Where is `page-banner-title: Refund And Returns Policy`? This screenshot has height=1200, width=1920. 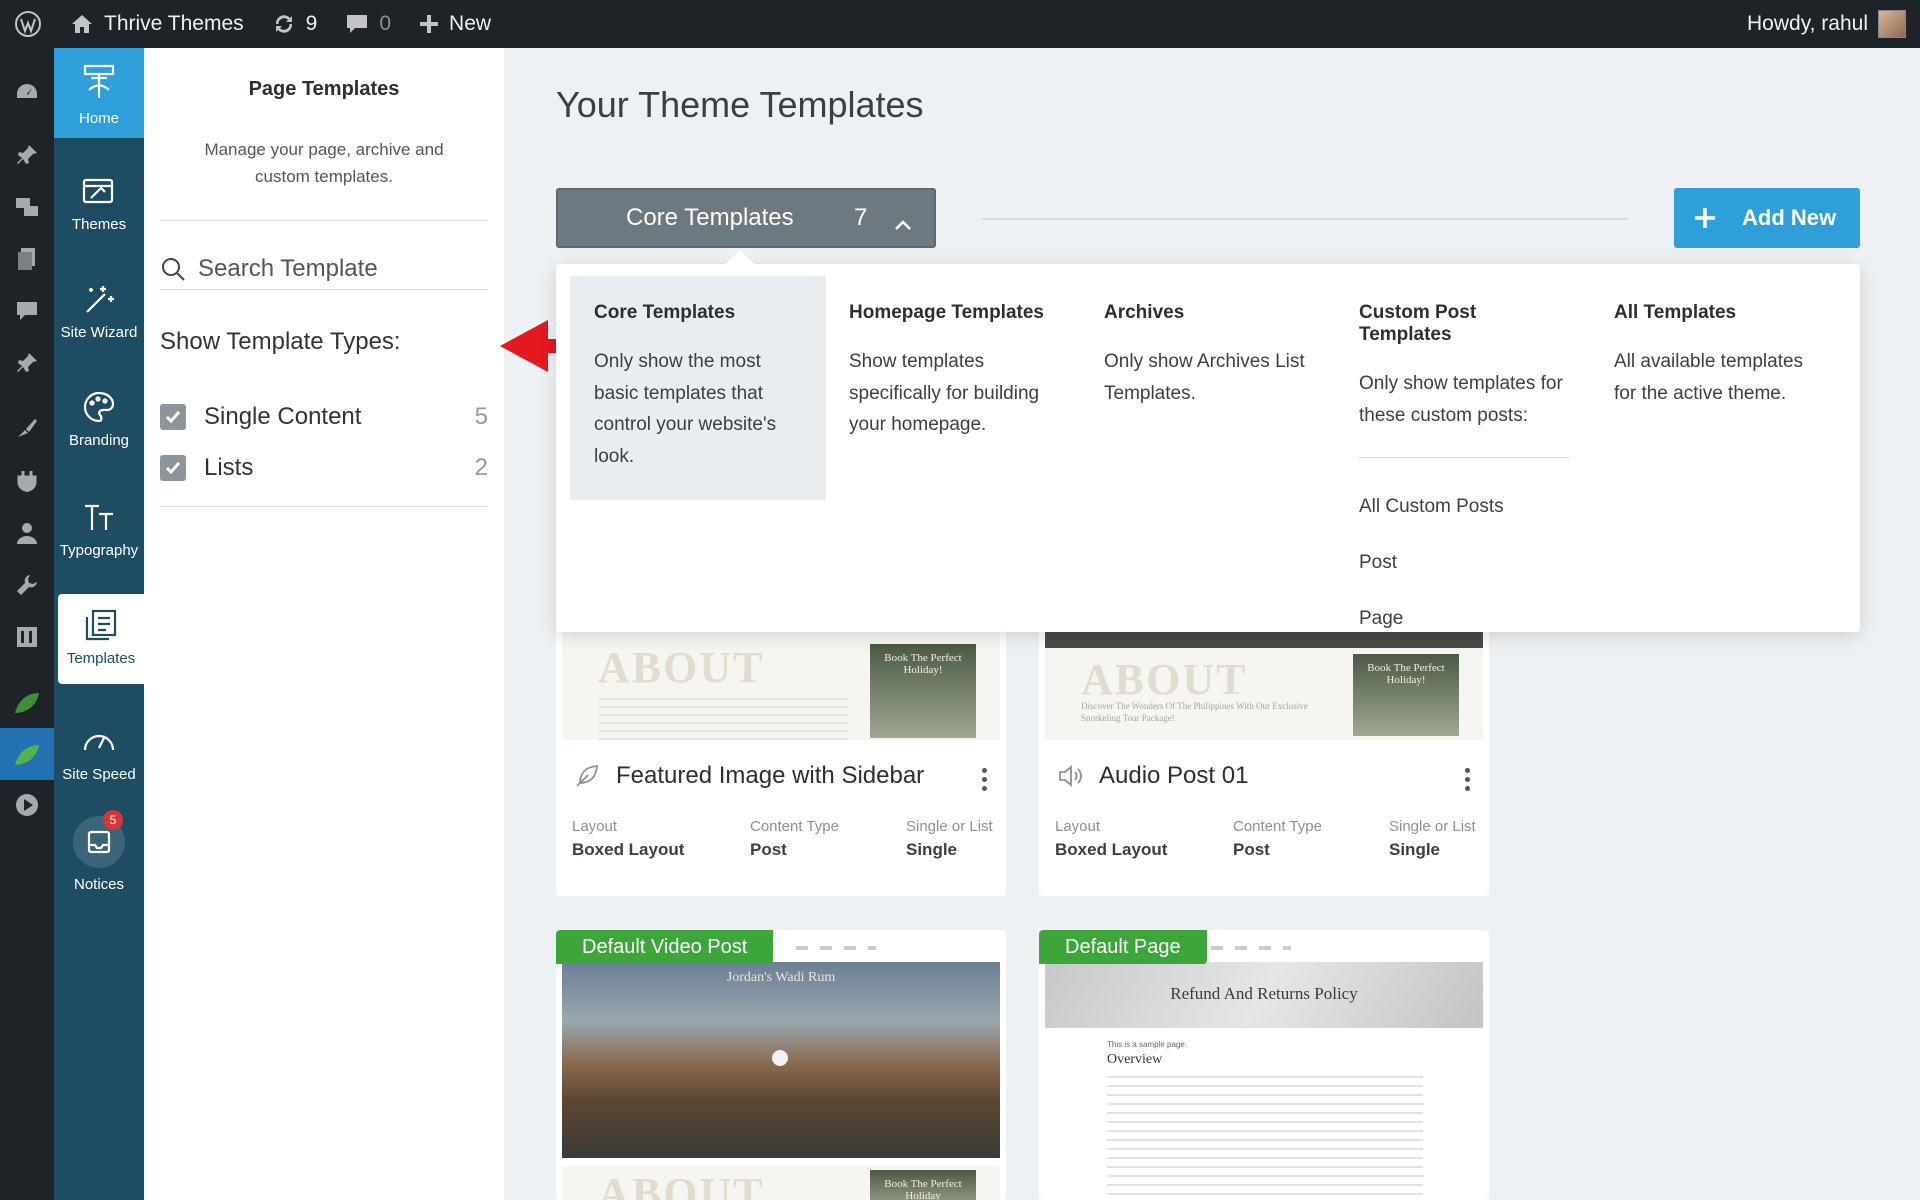
page-banner-title: Refund And Returns Policy is located at coordinates (1264, 993).